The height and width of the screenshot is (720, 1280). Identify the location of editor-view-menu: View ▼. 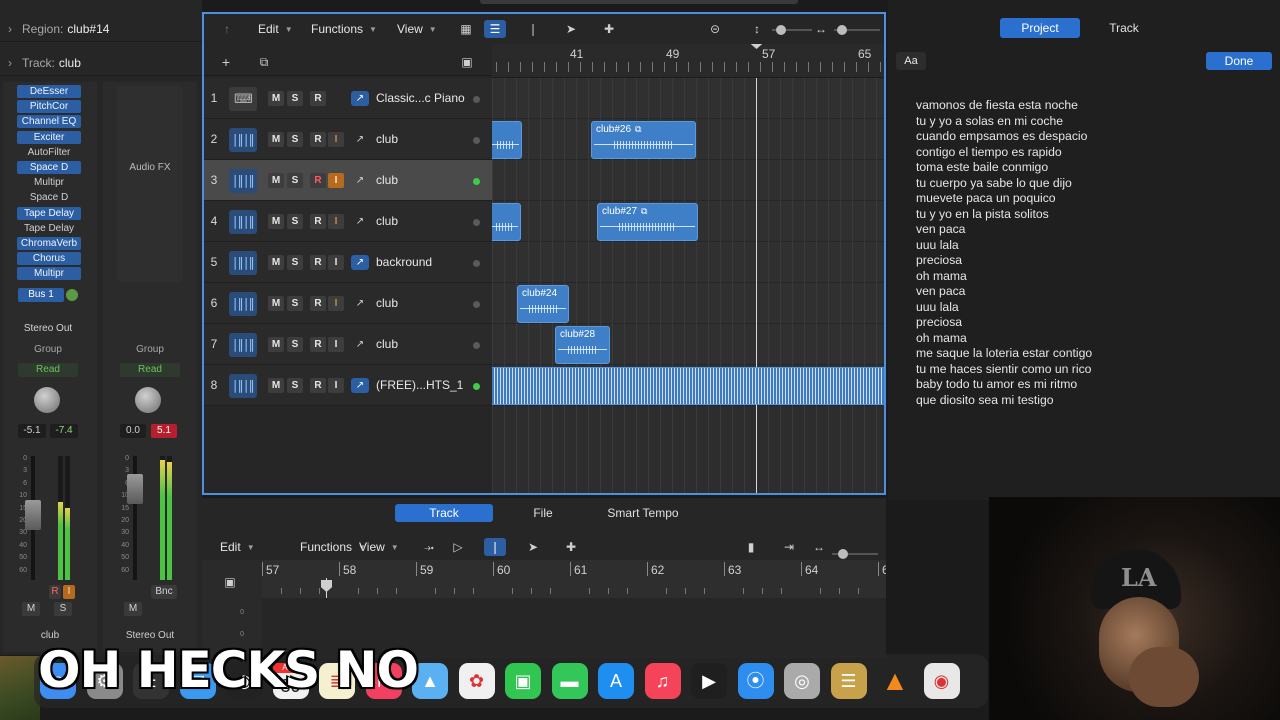
(379, 547).